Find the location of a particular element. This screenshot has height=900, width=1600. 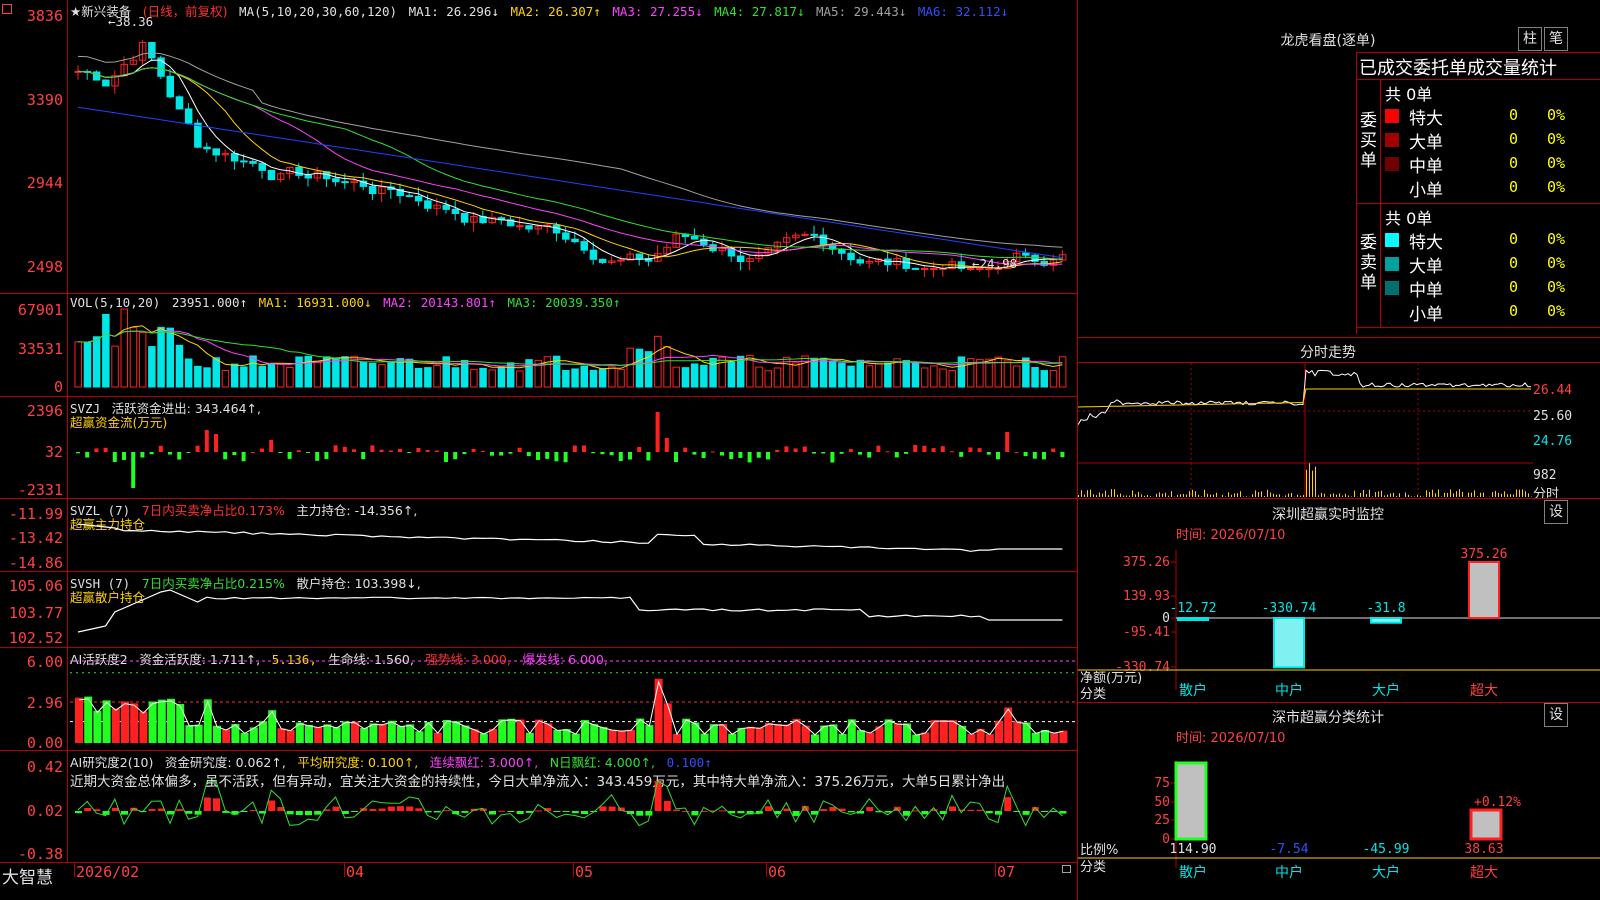

monitor-bar is located at coordinates (1386, 620).